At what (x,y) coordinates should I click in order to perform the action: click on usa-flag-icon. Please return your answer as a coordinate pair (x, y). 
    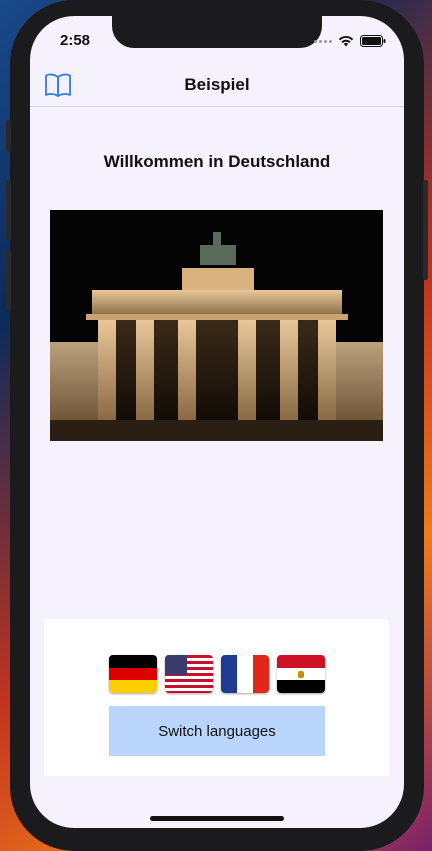
    Looking at the image, I should click on (189, 674).